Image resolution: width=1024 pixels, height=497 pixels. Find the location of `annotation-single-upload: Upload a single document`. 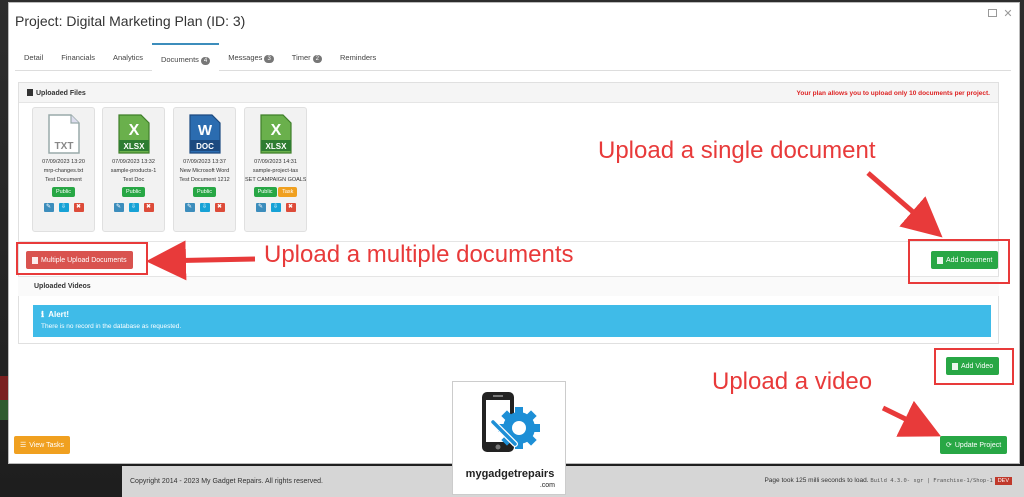

annotation-single-upload: Upload a single document is located at coordinates (737, 150).